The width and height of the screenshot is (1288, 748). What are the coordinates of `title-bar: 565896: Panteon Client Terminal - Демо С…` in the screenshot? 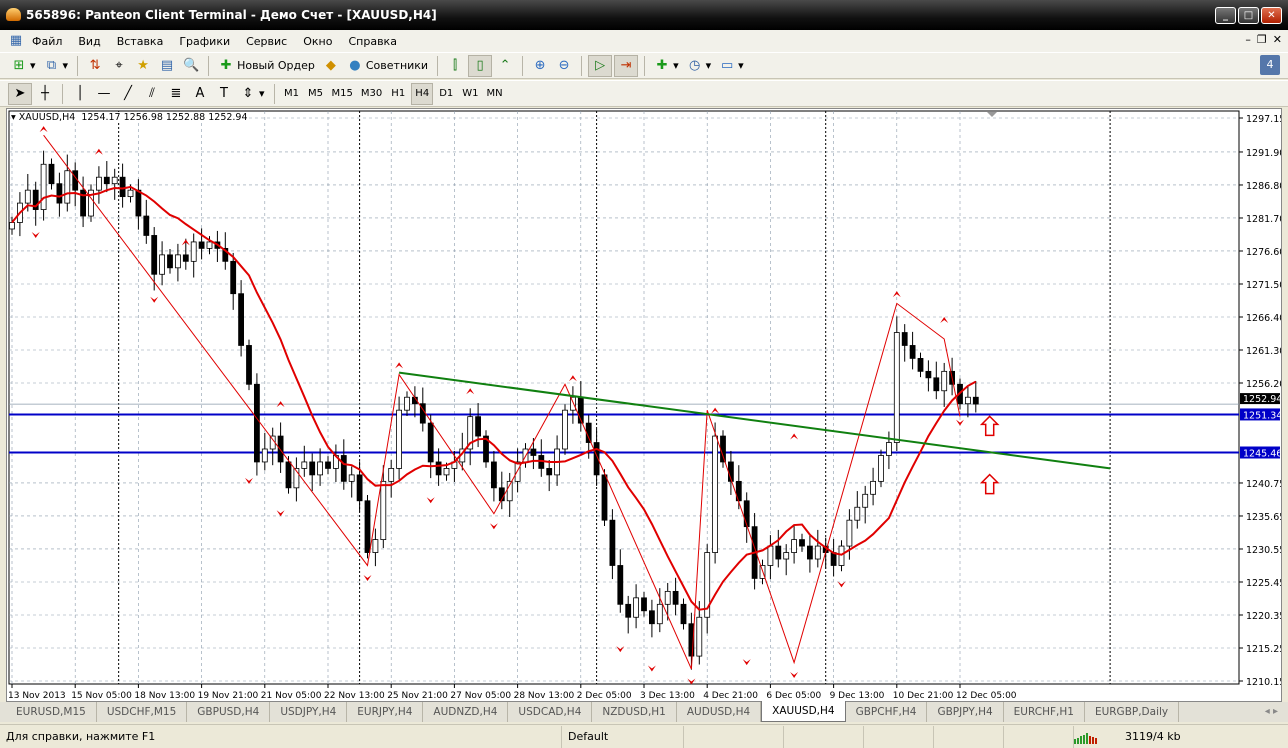 It's located at (644, 15).